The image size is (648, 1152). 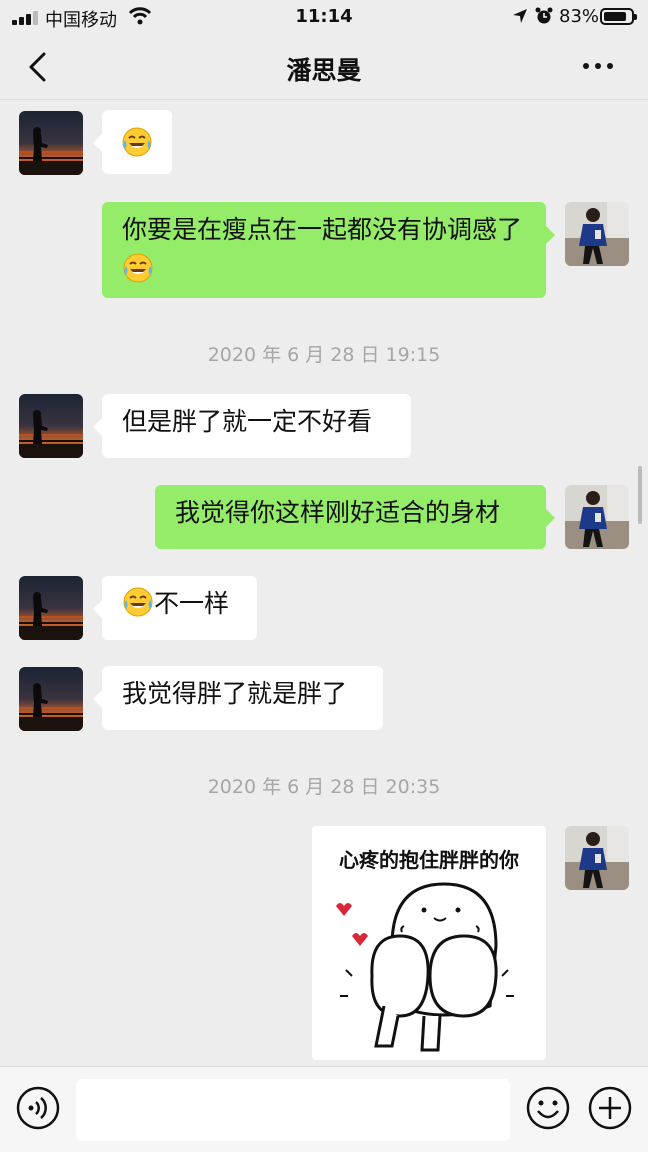 I want to click on incoming-message: 我觉得胖了就是胖了, so click(x=238, y=698).